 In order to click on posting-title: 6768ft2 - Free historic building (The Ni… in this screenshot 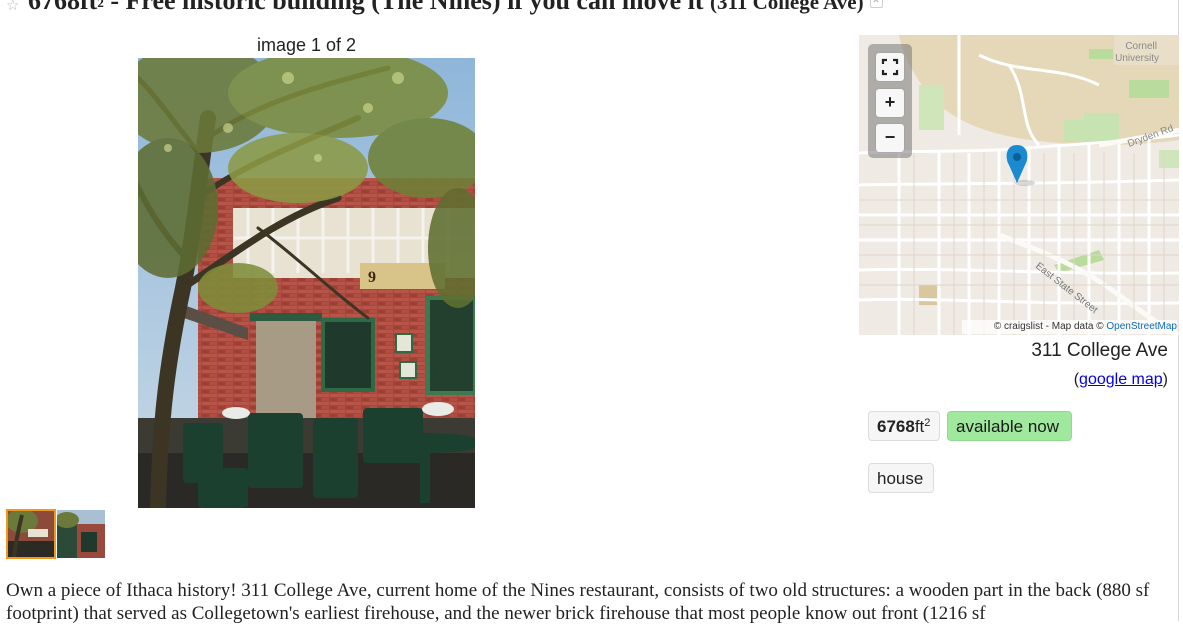, I will do `click(455, 8)`.